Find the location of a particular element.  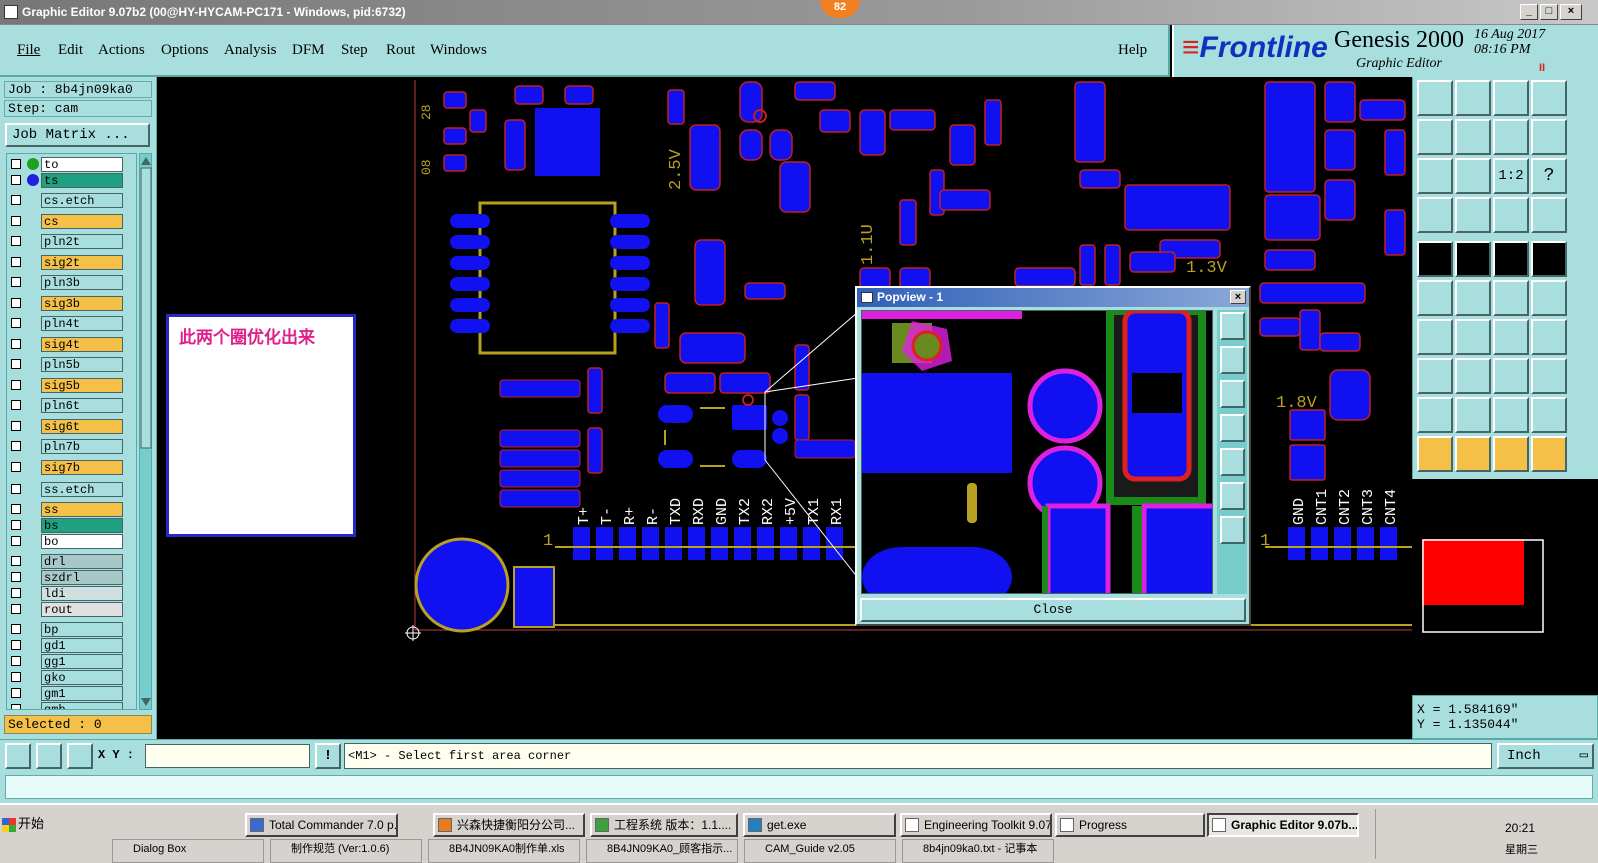

font-icon is located at coordinates (1549, 337).